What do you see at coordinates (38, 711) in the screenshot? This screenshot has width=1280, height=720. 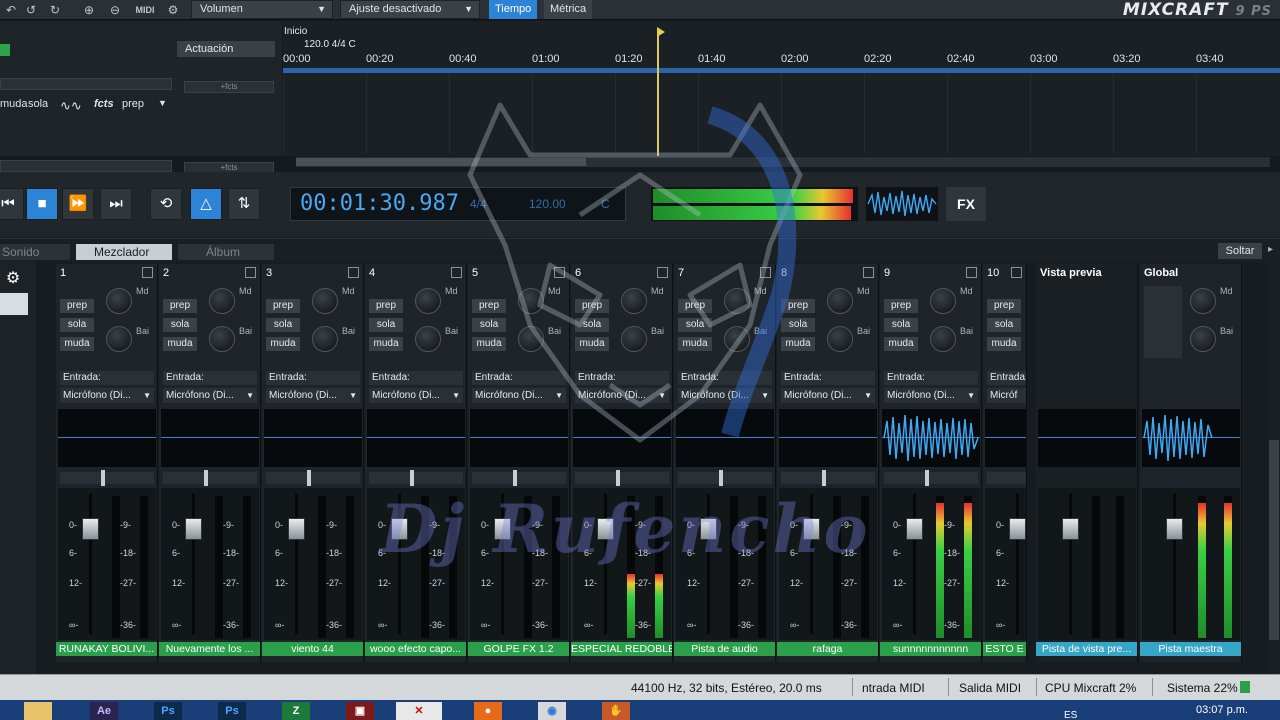 I see `folder-icon` at bounding box center [38, 711].